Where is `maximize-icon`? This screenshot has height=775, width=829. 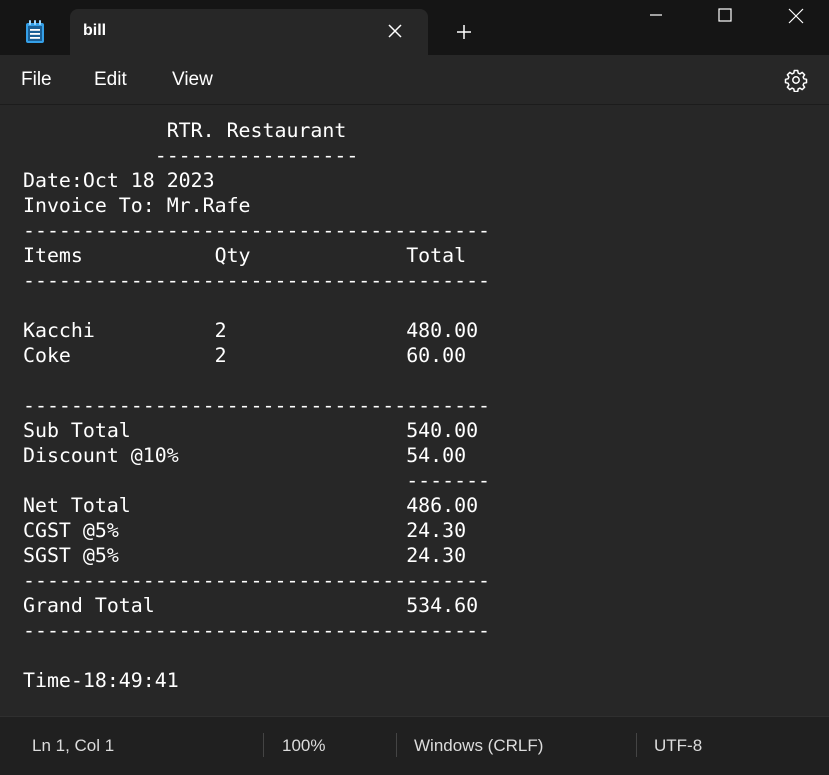
maximize-icon is located at coordinates (725, 15).